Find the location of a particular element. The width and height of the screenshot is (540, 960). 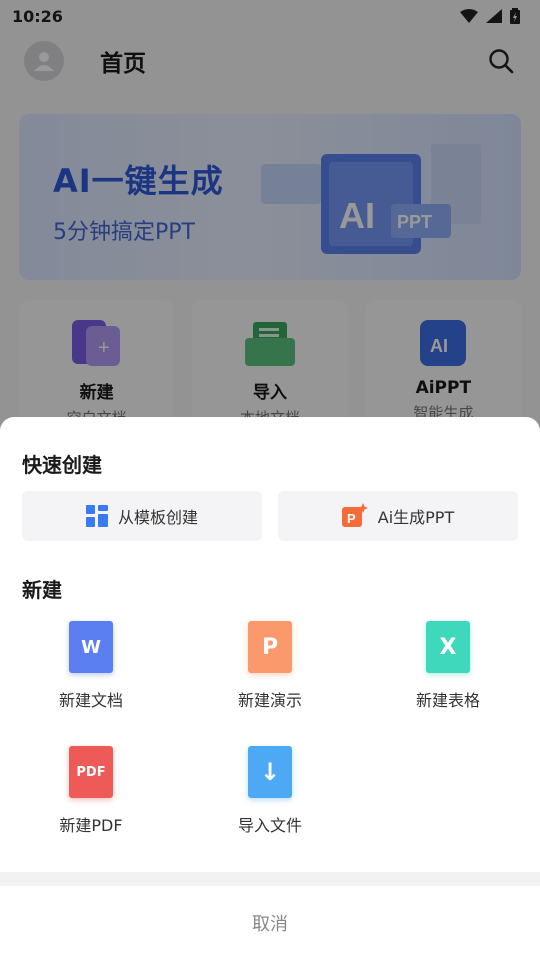

excel-glyph: X is located at coordinates (448, 647).